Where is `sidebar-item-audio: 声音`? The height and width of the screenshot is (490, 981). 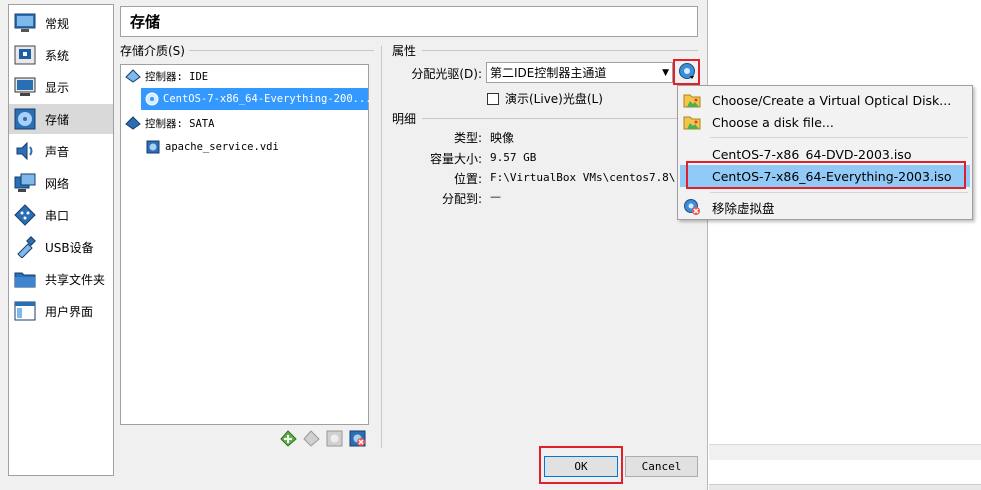
sidebar-item-audio: 声音 is located at coordinates (61, 151).